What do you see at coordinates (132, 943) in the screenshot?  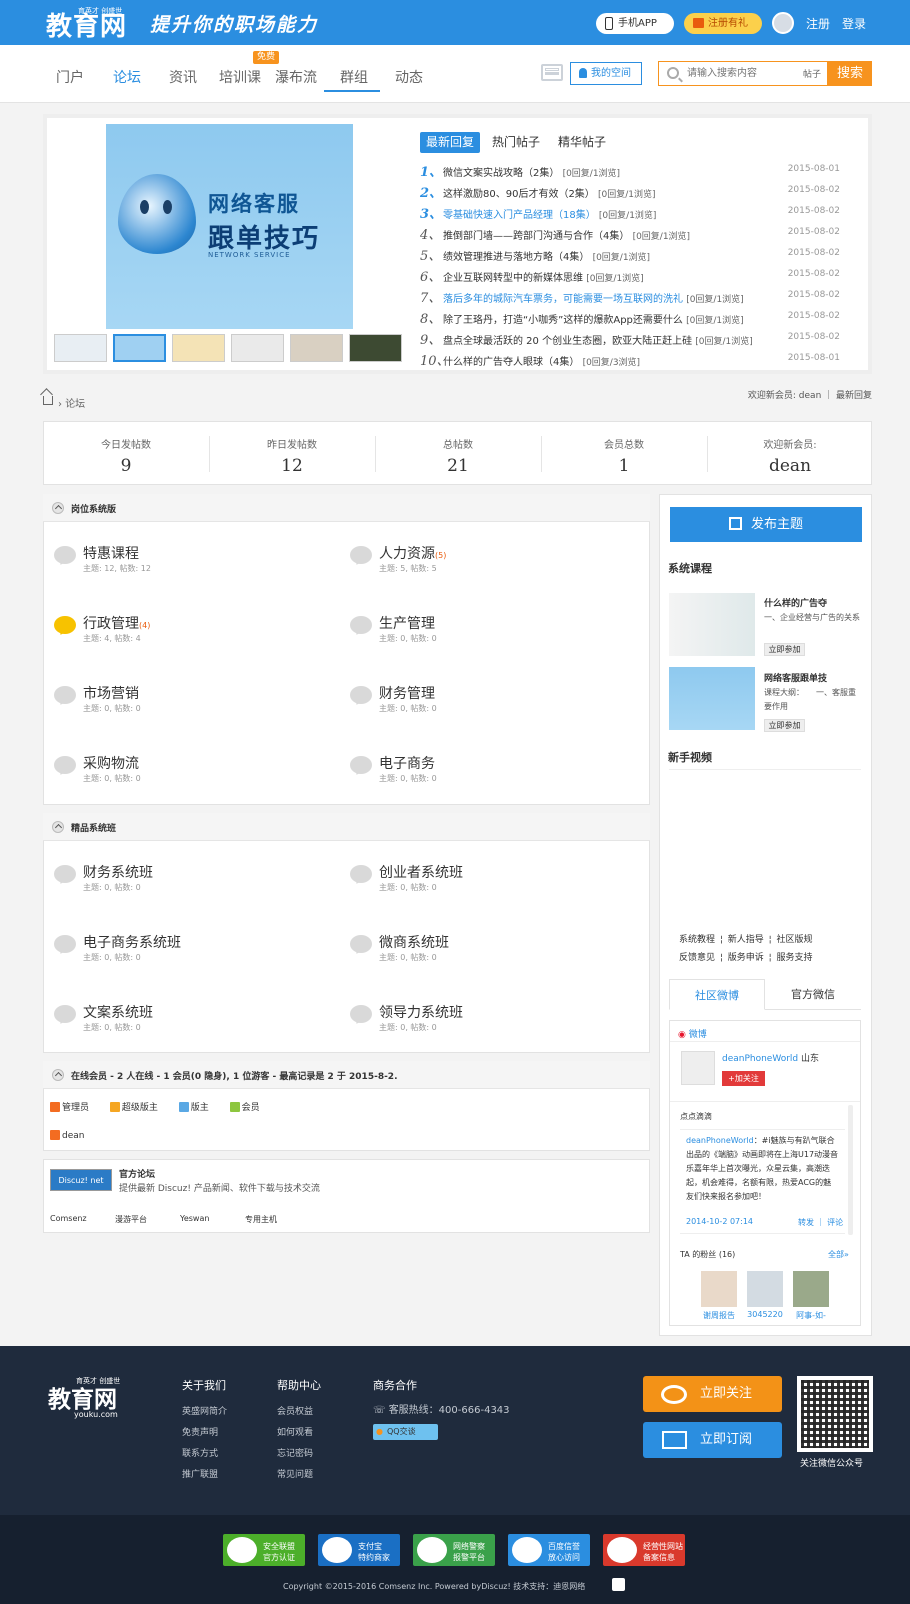 I see `forum-name-text: 电子商务系统班` at bounding box center [132, 943].